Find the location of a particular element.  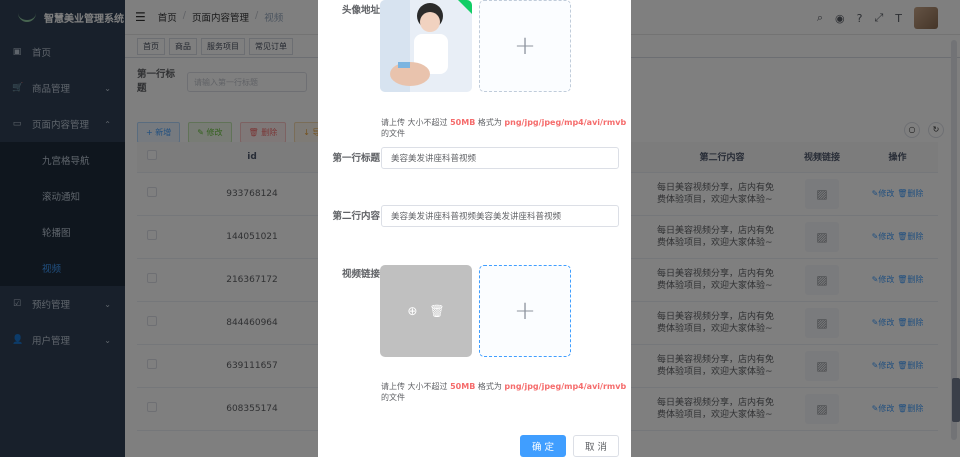

title2-input: 美容美发讲座科普视频美容美发讲座科普视频 is located at coordinates (500, 216).